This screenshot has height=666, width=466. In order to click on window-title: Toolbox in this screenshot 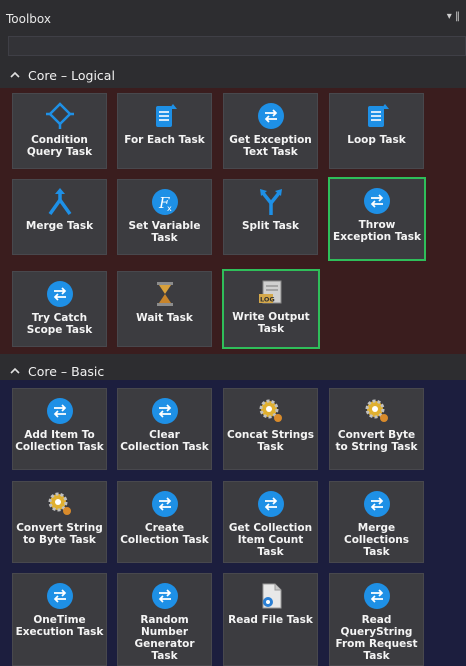, I will do `click(28, 19)`.